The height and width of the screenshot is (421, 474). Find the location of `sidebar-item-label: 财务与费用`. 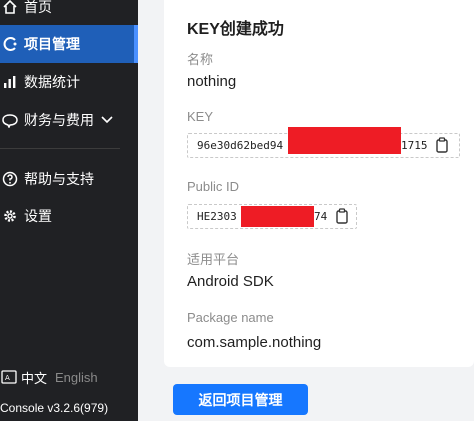

sidebar-item-label: 财务与费用 is located at coordinates (59, 120).